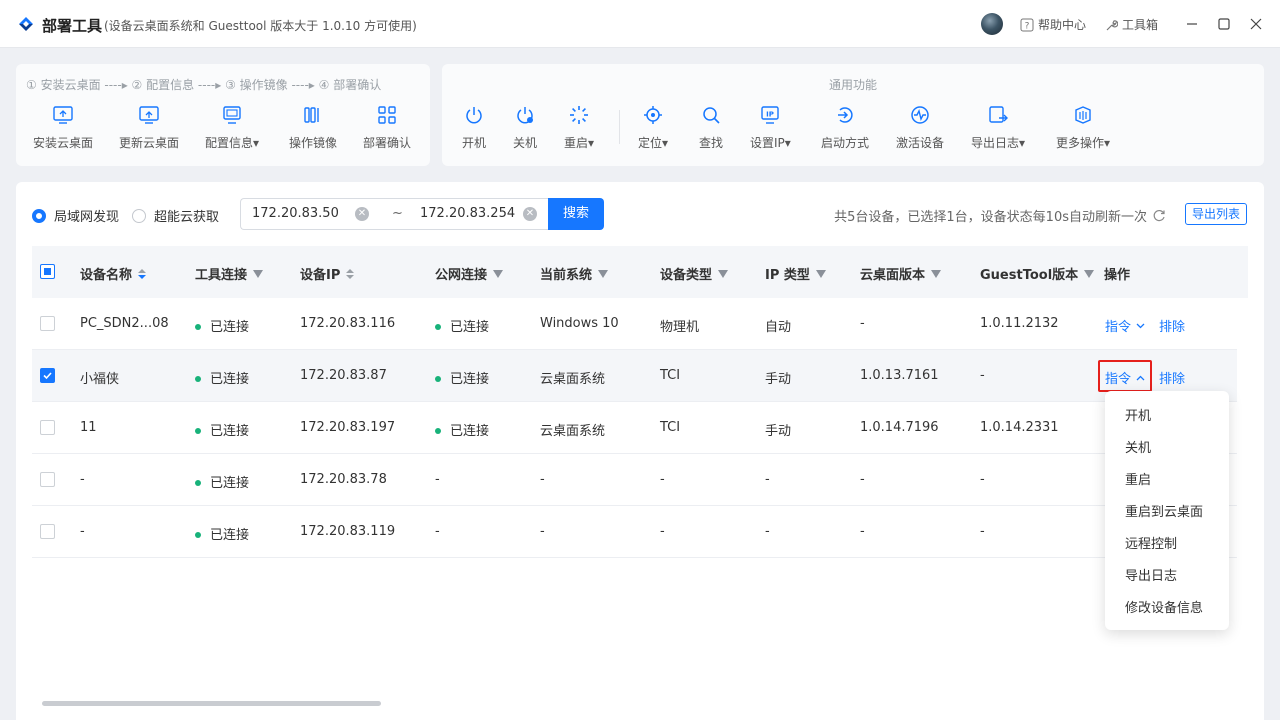  What do you see at coordinates (474, 127) in the screenshot?
I see `power-on-button: 开机` at bounding box center [474, 127].